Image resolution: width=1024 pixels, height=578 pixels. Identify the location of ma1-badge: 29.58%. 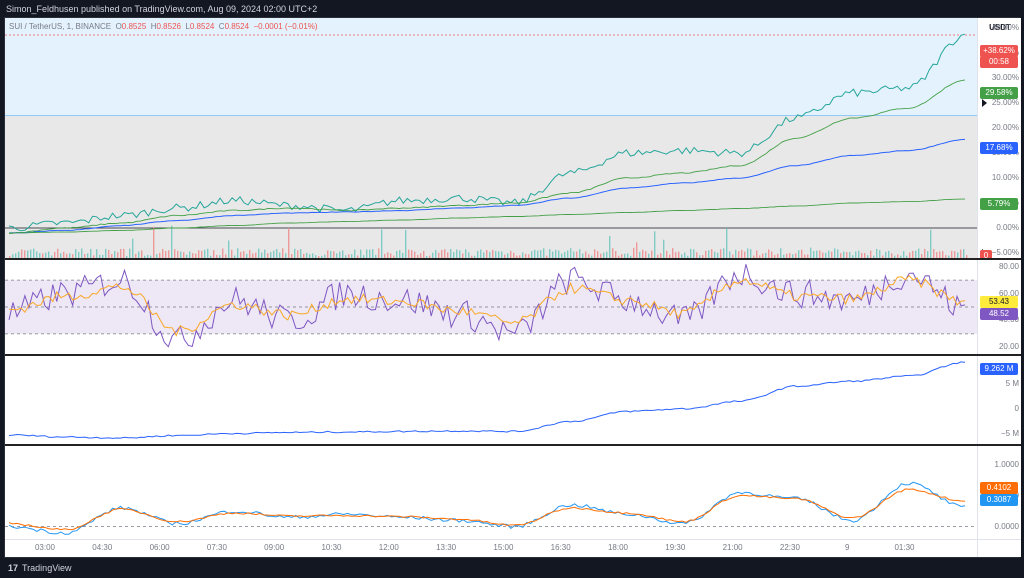
(999, 93).